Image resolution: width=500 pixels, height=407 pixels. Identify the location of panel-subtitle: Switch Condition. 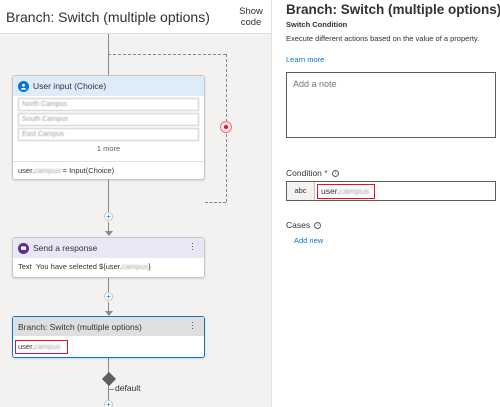
(317, 24).